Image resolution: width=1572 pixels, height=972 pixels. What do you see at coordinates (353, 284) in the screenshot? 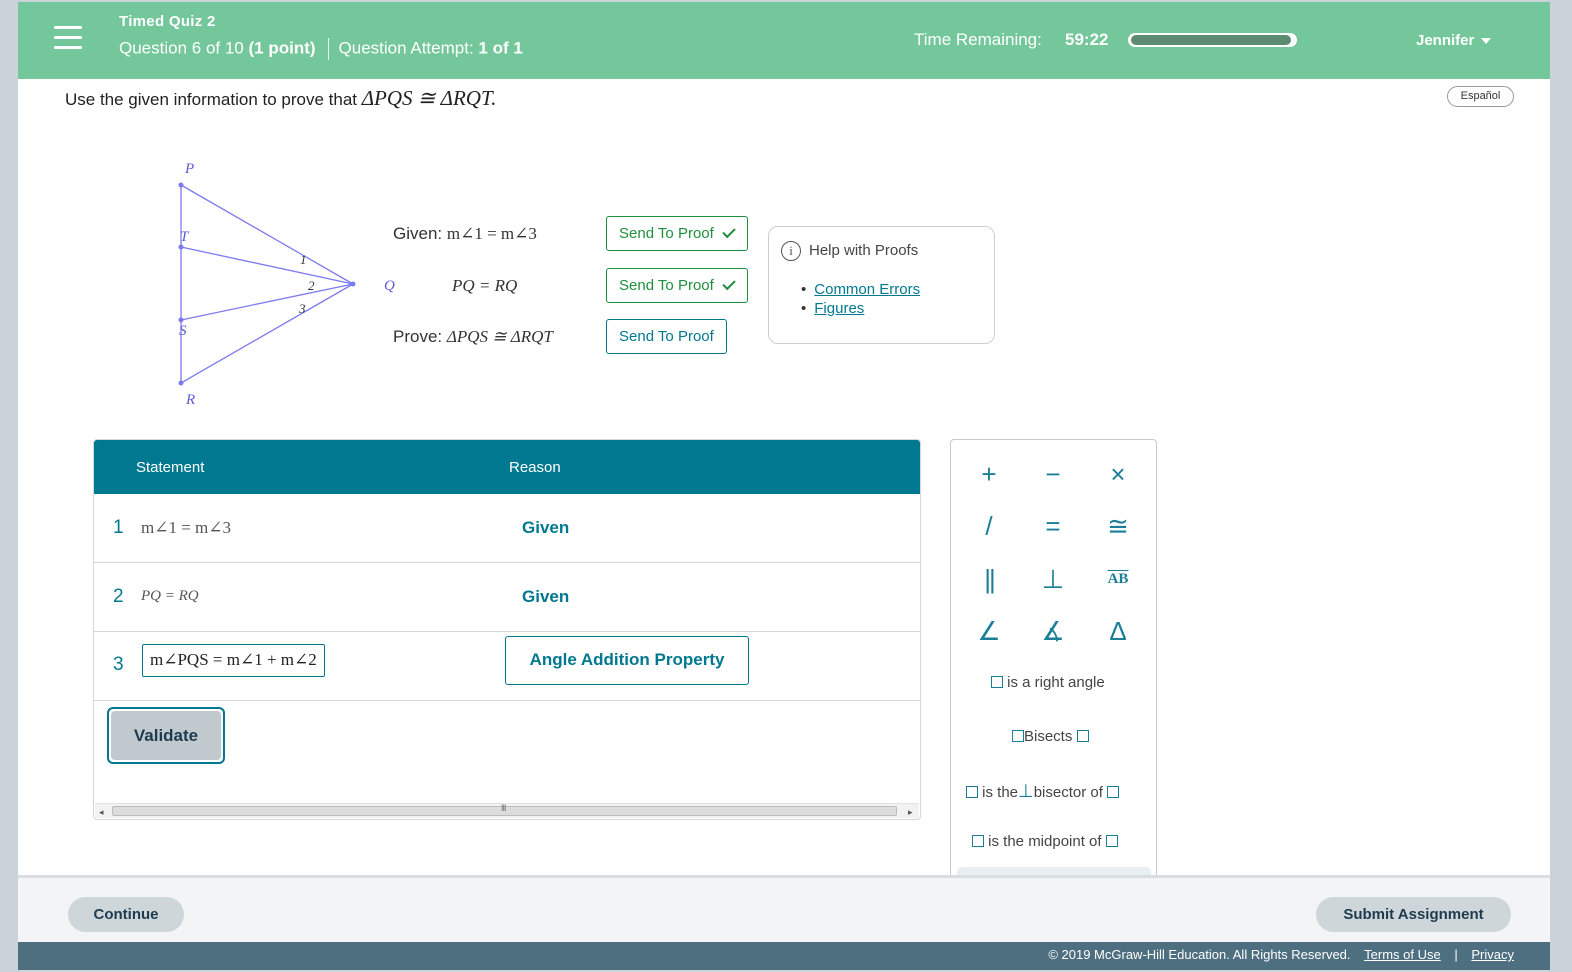
I see `point-q` at bounding box center [353, 284].